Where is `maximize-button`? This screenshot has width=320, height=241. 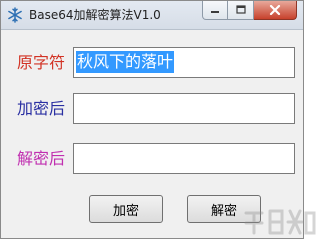 maximize-button is located at coordinates (241, 10).